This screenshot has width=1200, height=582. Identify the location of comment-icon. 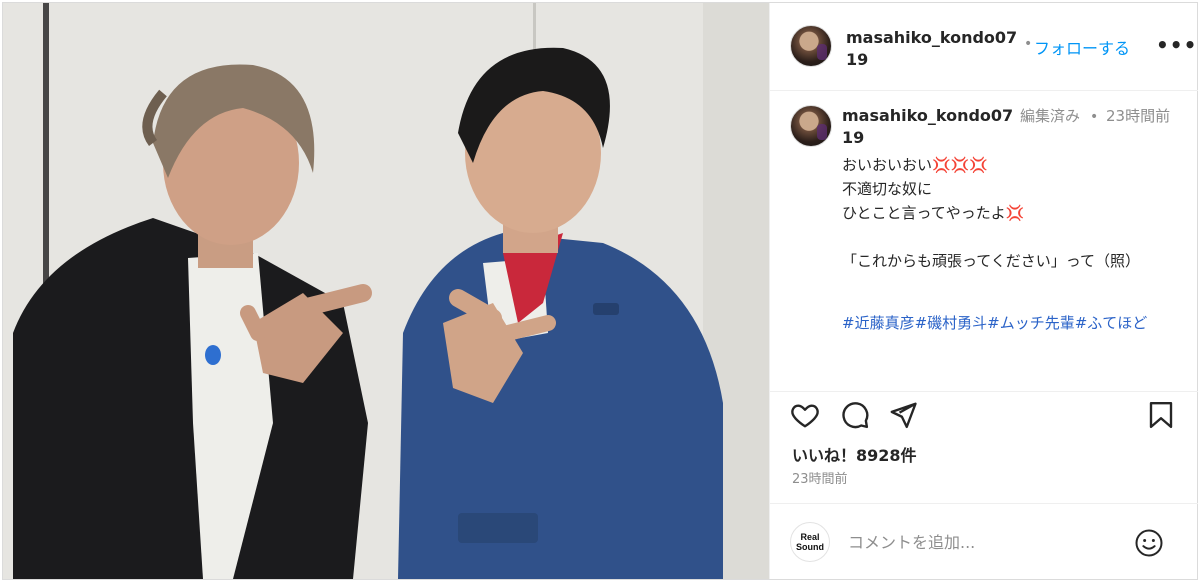
(855, 415).